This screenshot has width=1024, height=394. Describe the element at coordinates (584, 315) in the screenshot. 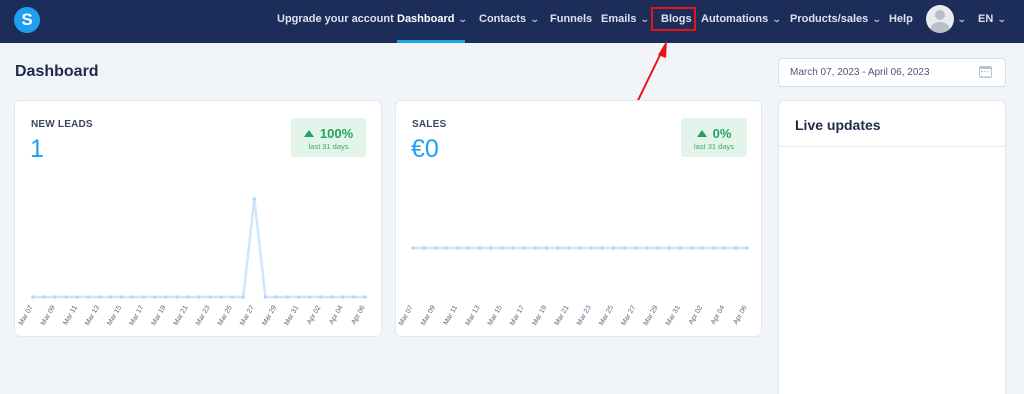

I see `x-tick-label: Mar 23` at that location.